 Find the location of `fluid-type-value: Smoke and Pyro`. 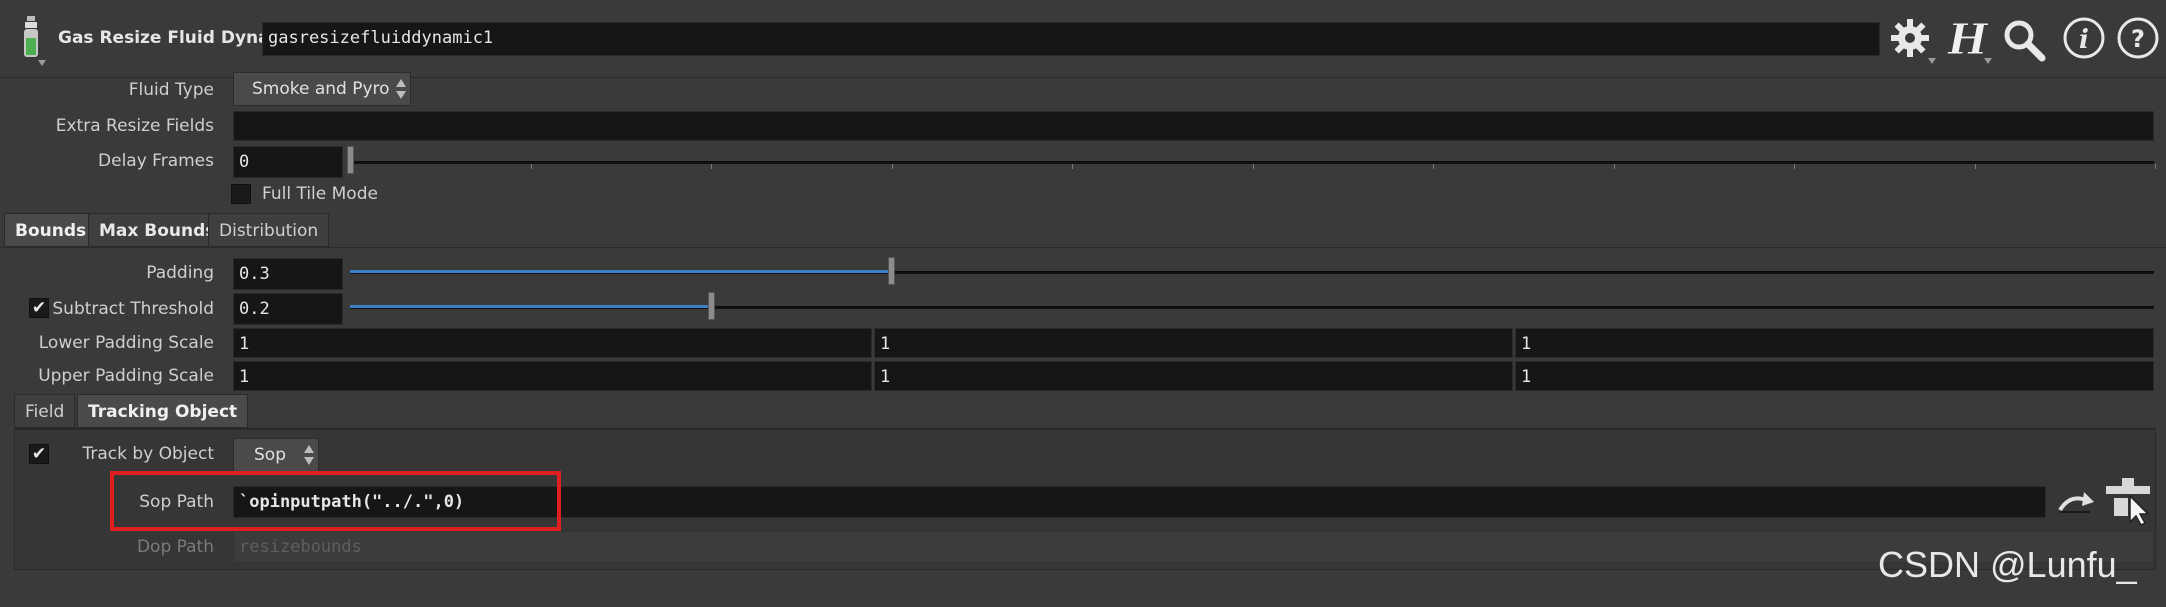

fluid-type-value: Smoke and Pyro is located at coordinates (321, 89).